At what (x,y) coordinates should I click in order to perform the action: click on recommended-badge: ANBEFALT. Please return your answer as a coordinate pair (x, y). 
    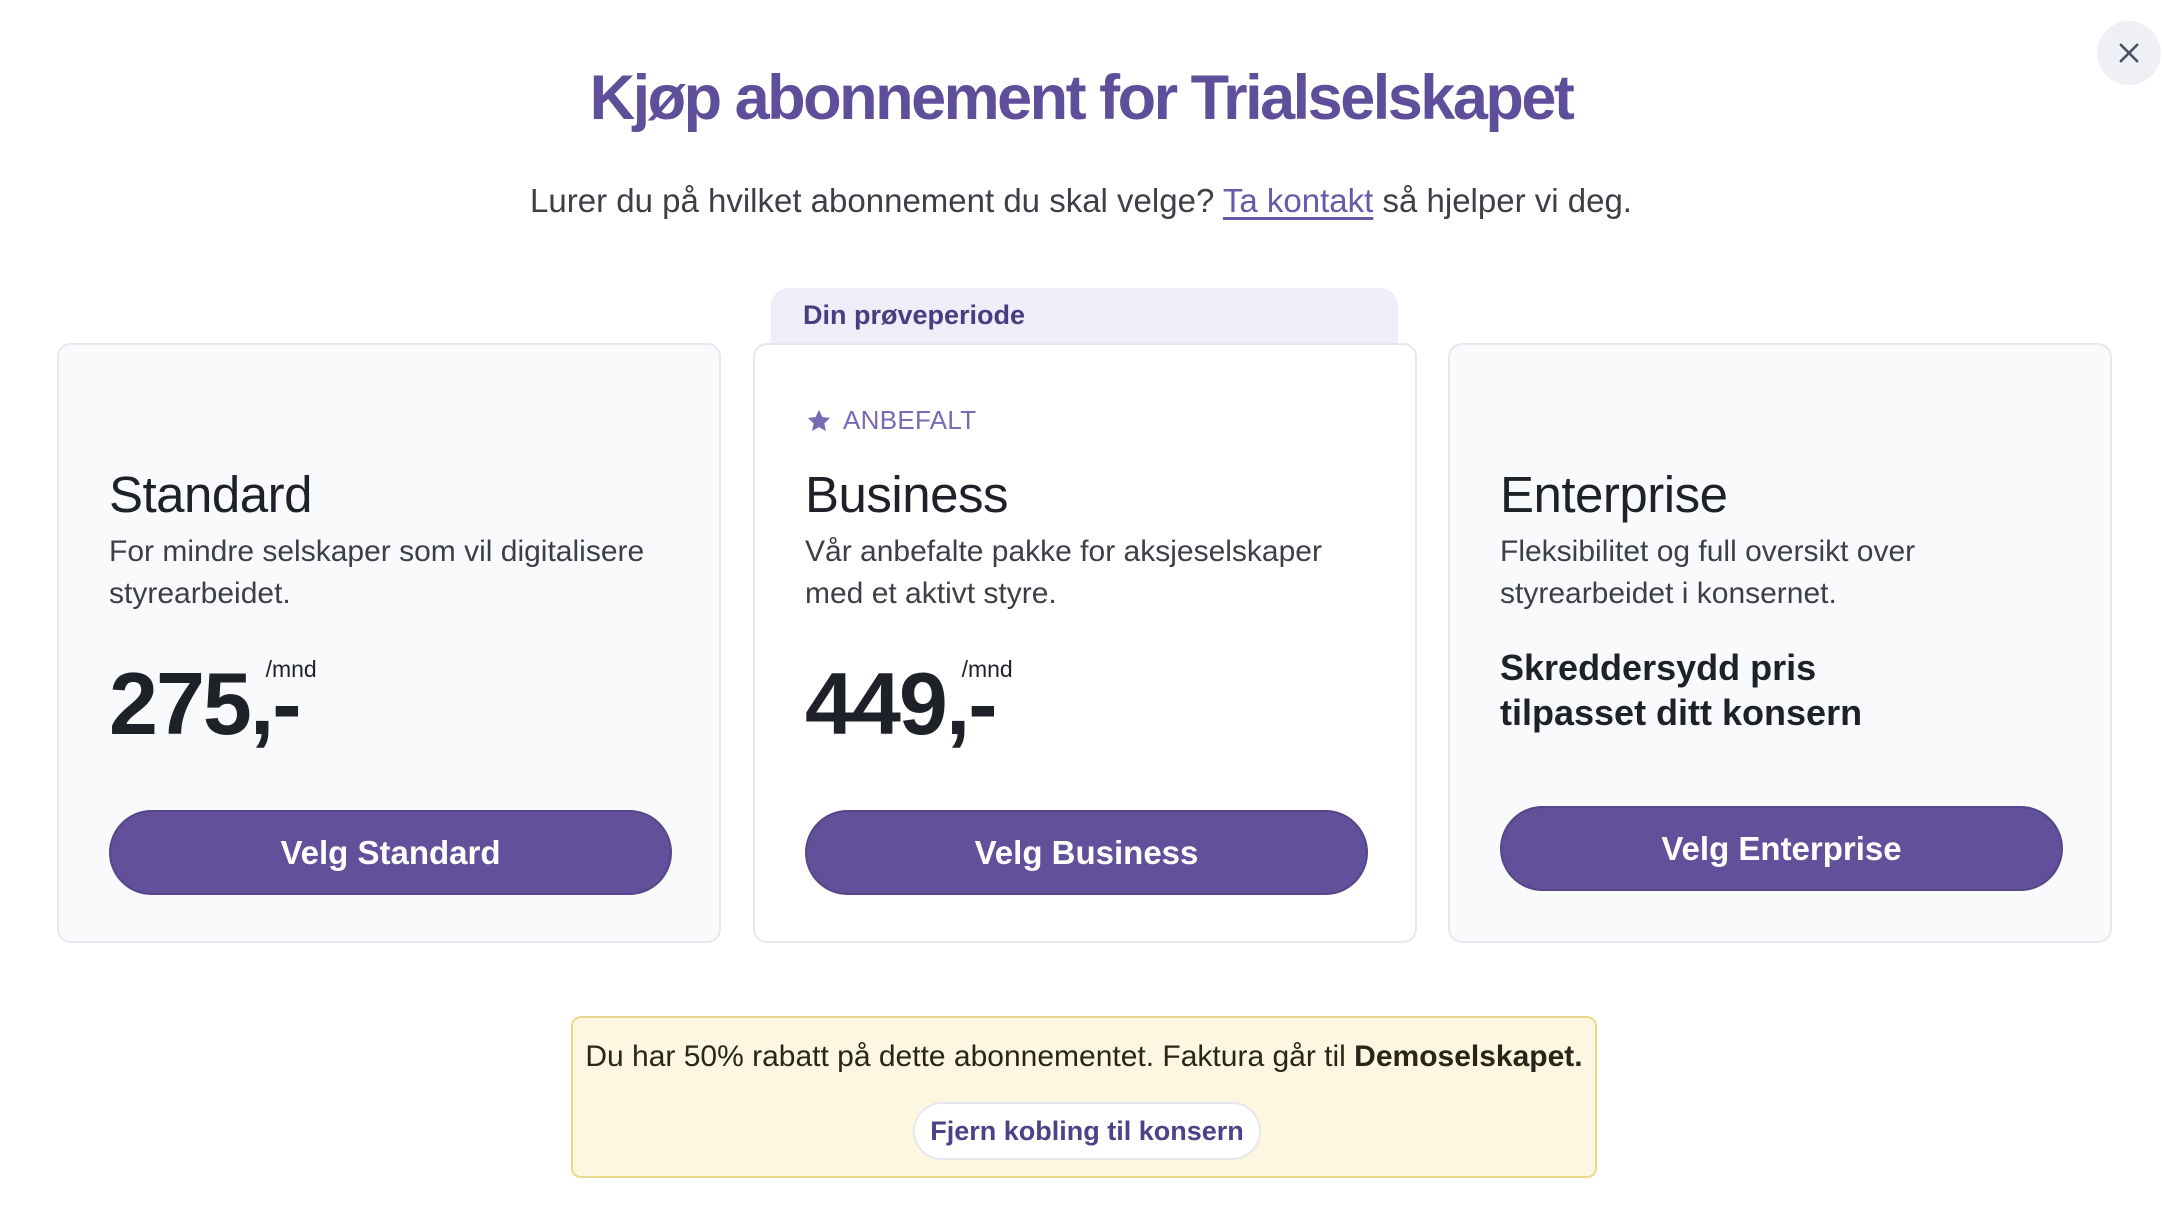
    Looking at the image, I should click on (890, 420).